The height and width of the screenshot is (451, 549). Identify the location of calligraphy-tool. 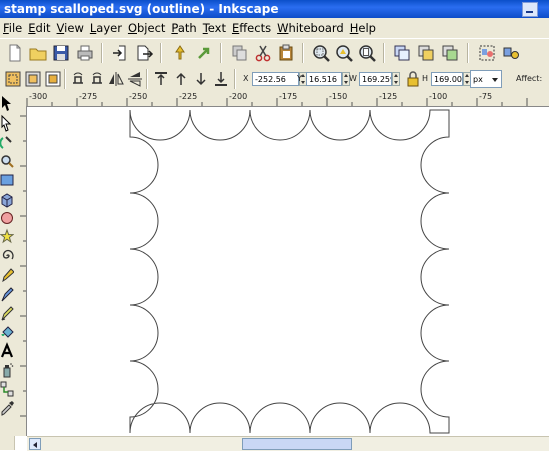
(7, 313).